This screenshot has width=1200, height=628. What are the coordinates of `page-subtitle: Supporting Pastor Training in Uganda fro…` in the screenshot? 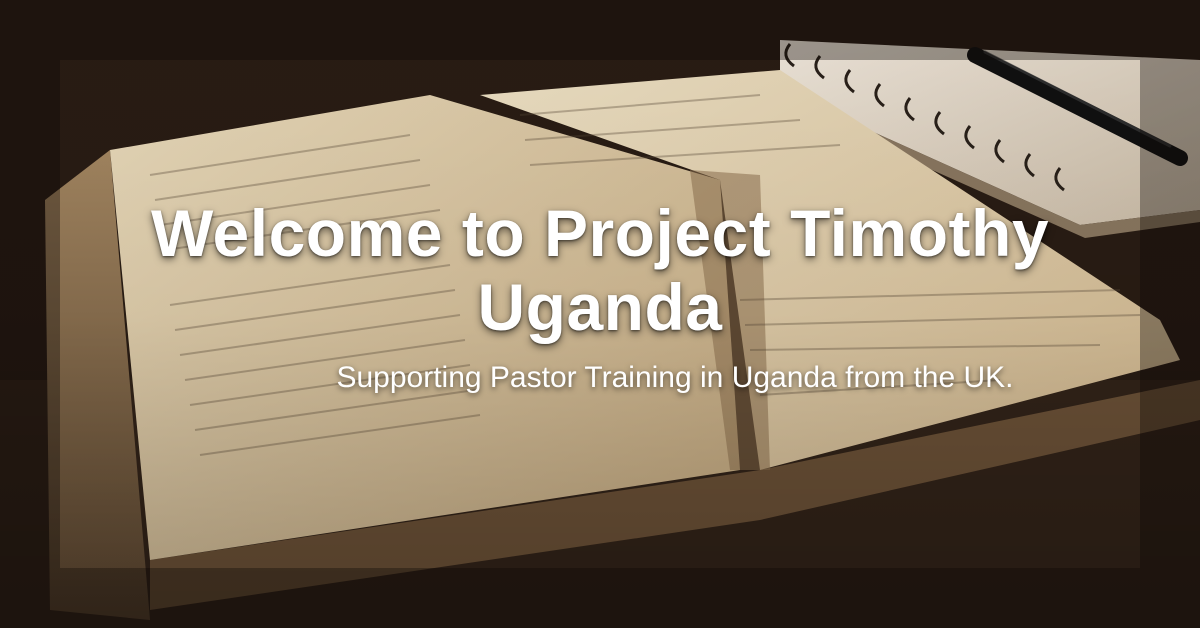 It's located at (675, 377).